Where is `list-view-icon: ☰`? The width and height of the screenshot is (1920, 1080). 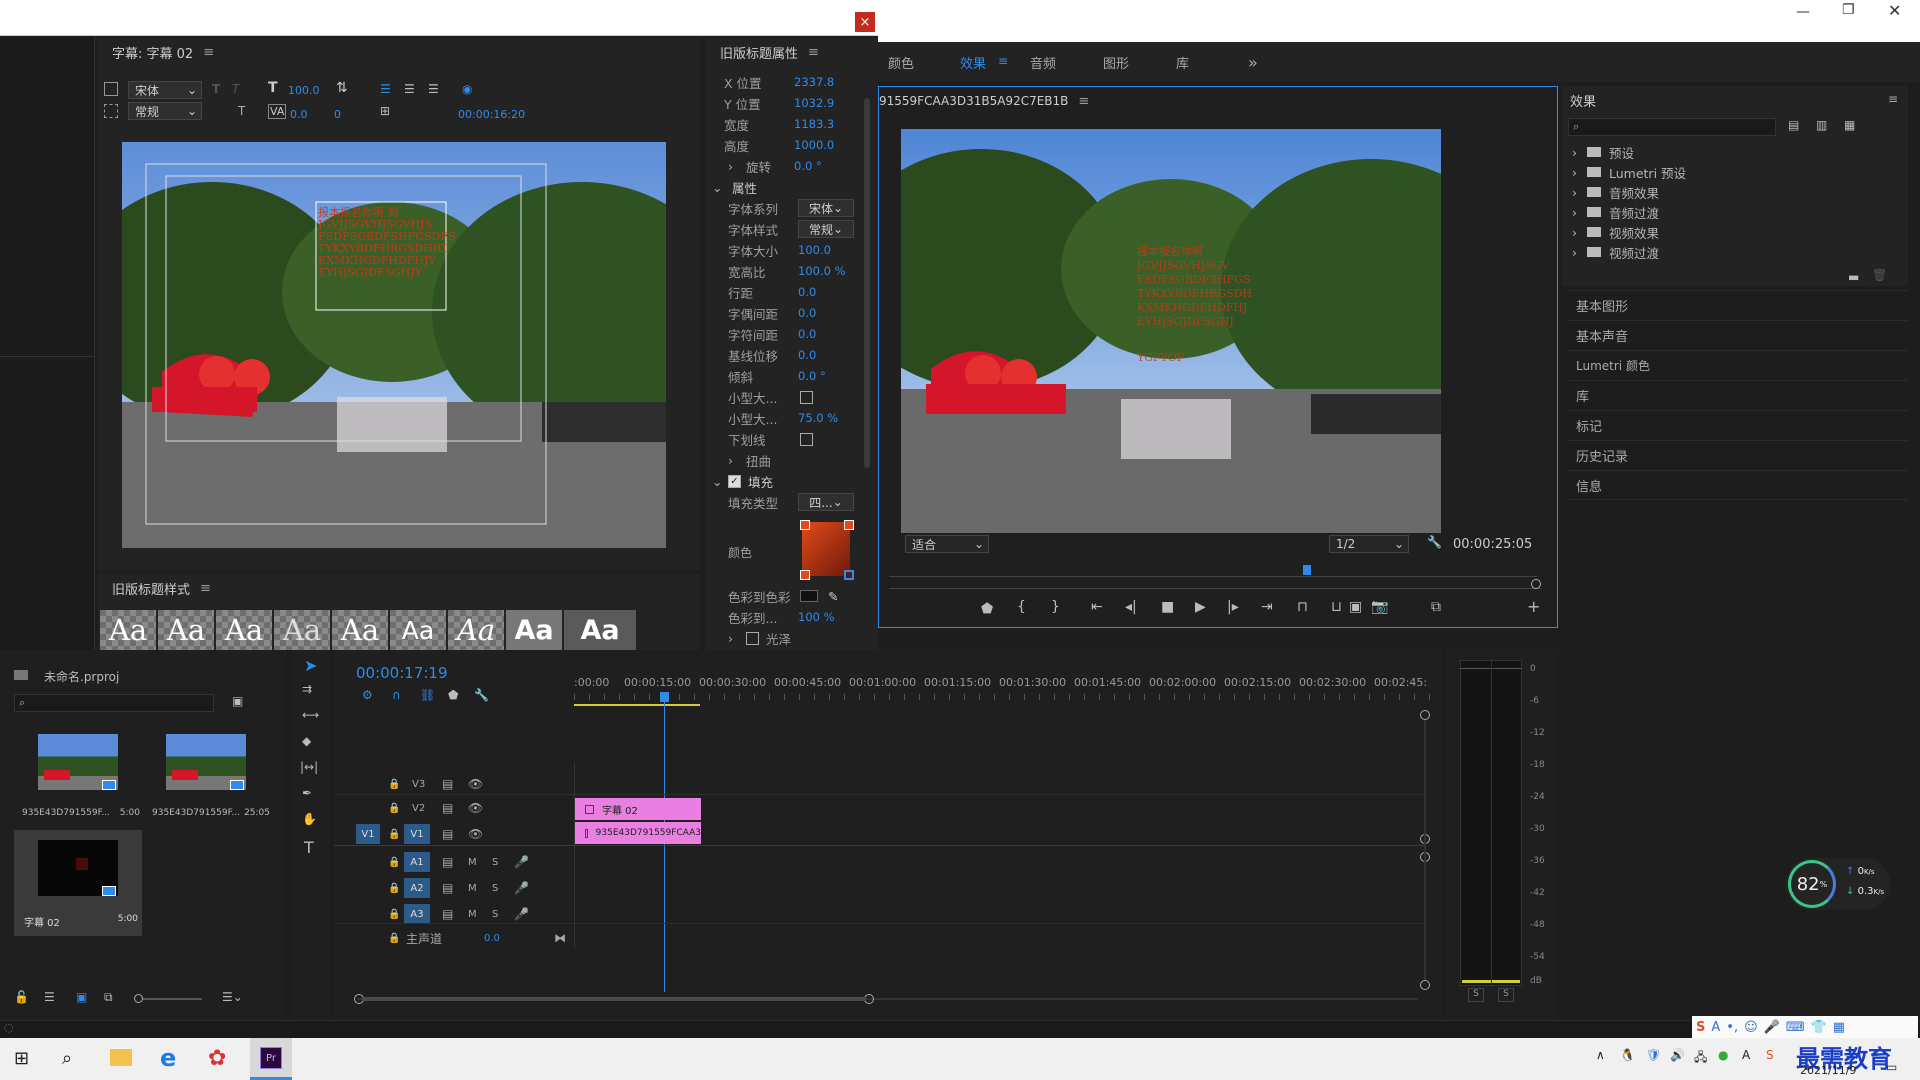
list-view-icon: ☰ is located at coordinates (49, 997).